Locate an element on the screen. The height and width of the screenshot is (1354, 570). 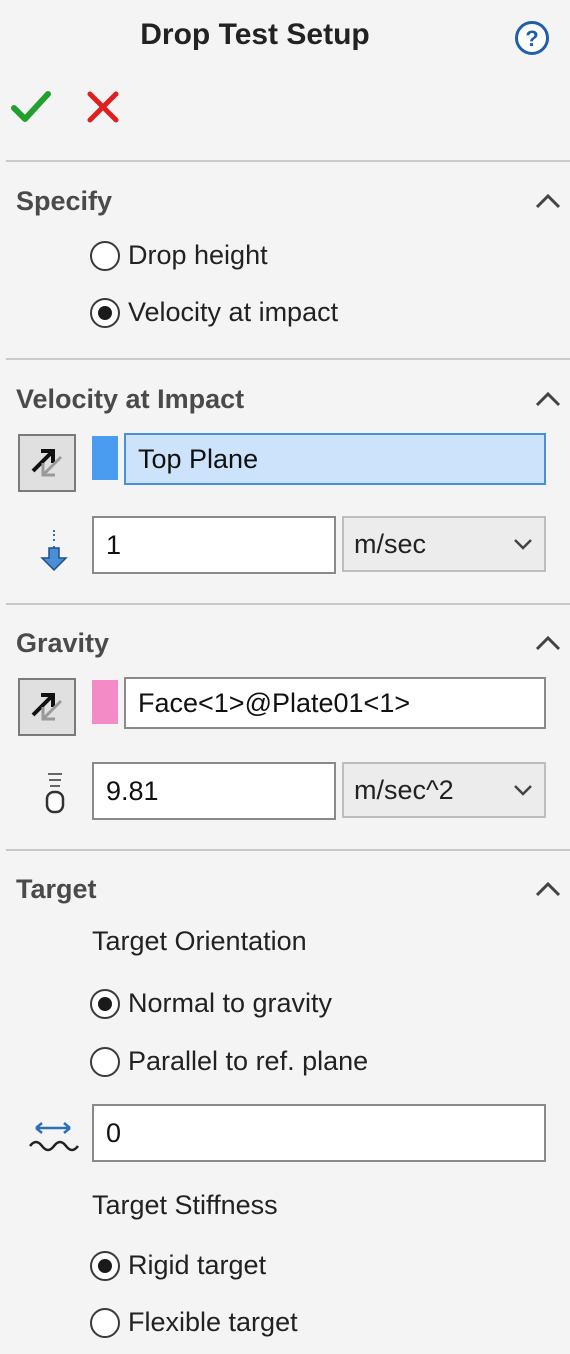
ok-button is located at coordinates (31, 107).